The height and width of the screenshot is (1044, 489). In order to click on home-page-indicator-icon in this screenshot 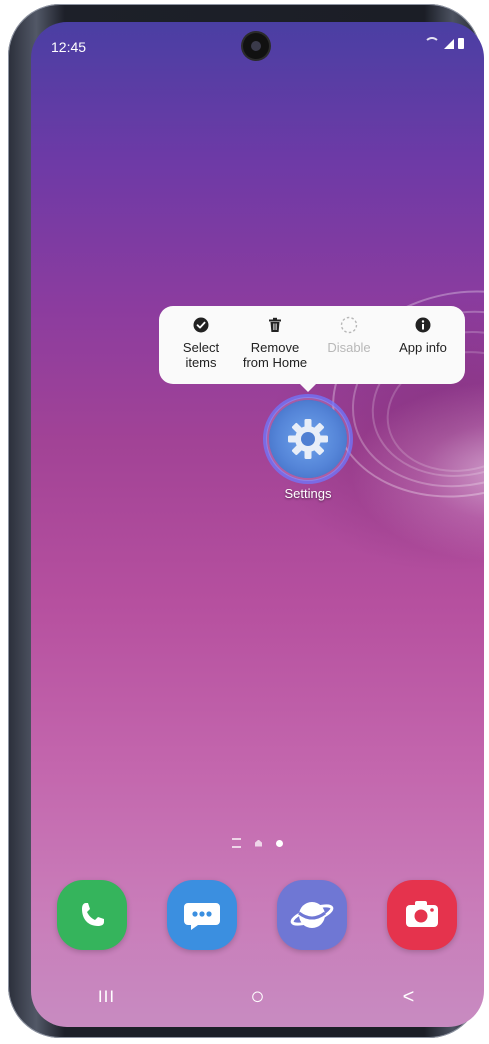, I will do `click(258, 843)`.